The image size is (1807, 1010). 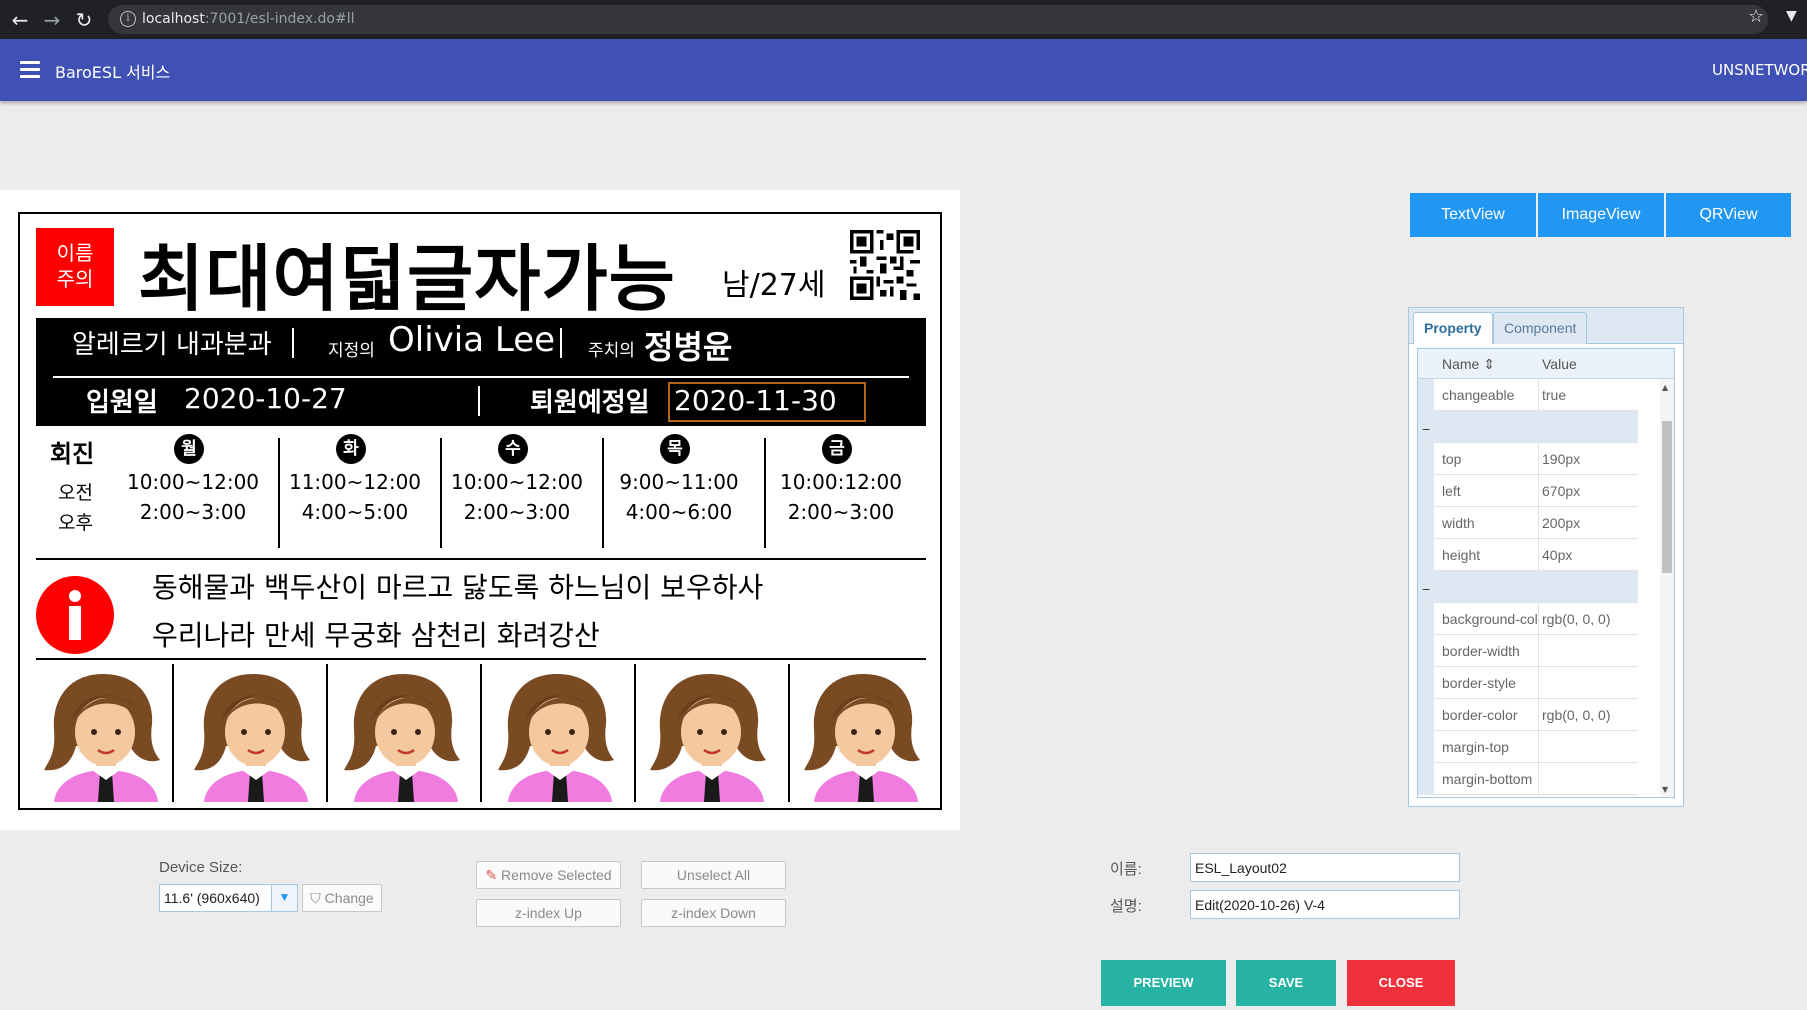 What do you see at coordinates (193, 489) in the screenshot?
I see `day-column: 월 10:00~12:00 2:00~3:00` at bounding box center [193, 489].